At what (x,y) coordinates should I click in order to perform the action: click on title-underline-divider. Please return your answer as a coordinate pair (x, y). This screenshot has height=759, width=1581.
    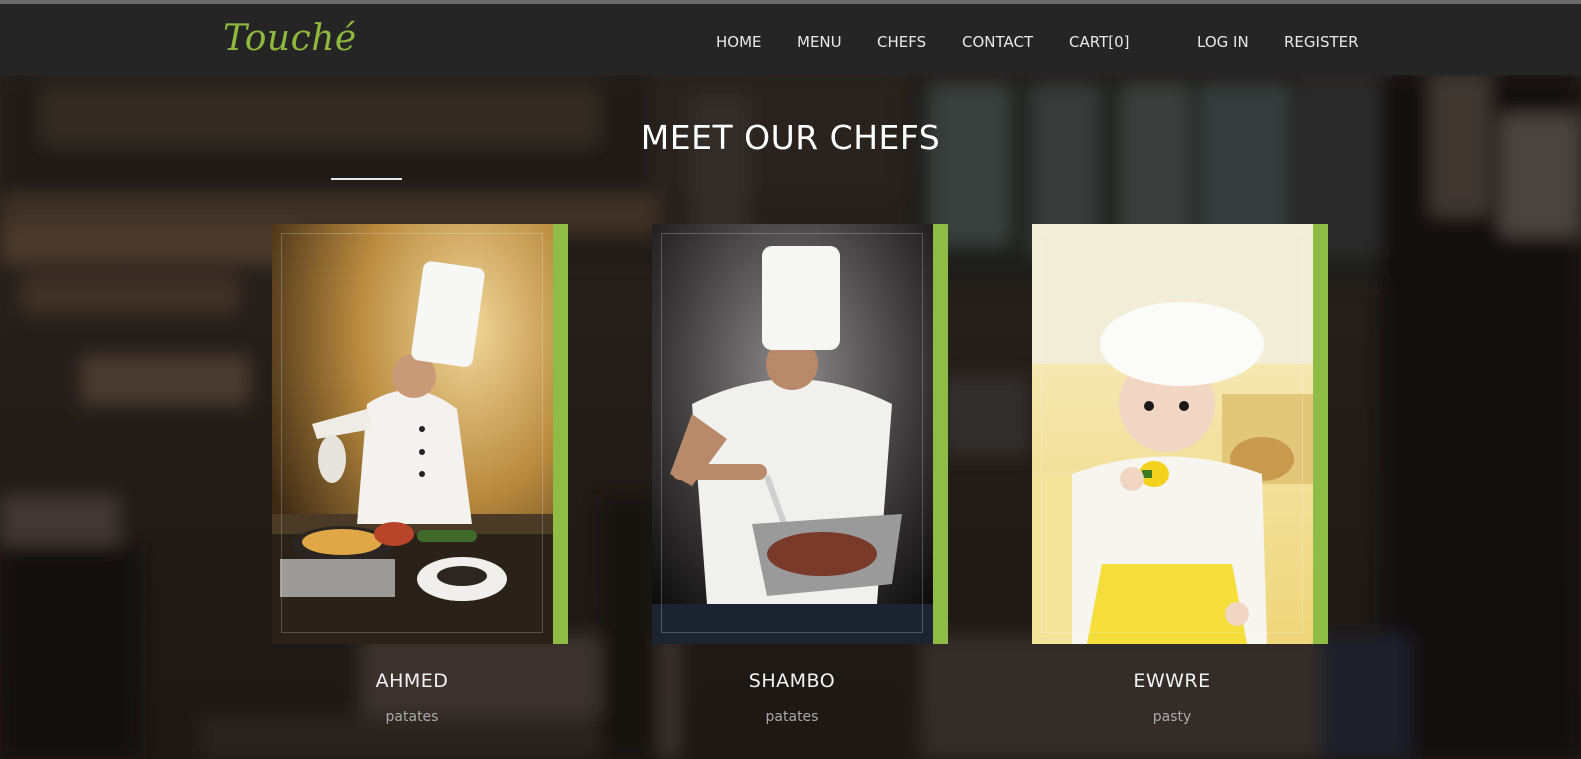
    Looking at the image, I should click on (366, 179).